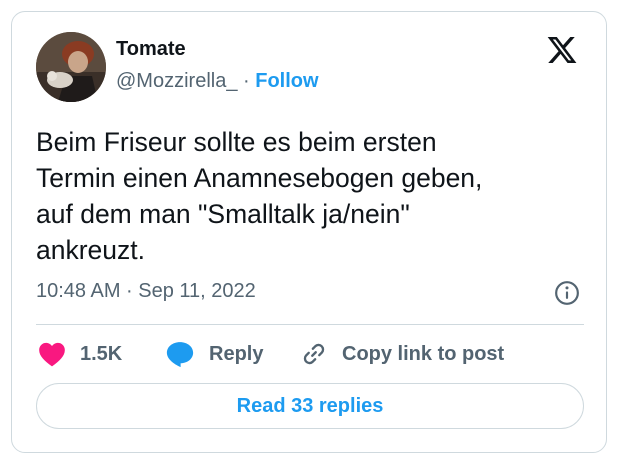 The height and width of the screenshot is (466, 620). What do you see at coordinates (236, 353) in the screenshot?
I see `reply-label: Reply` at bounding box center [236, 353].